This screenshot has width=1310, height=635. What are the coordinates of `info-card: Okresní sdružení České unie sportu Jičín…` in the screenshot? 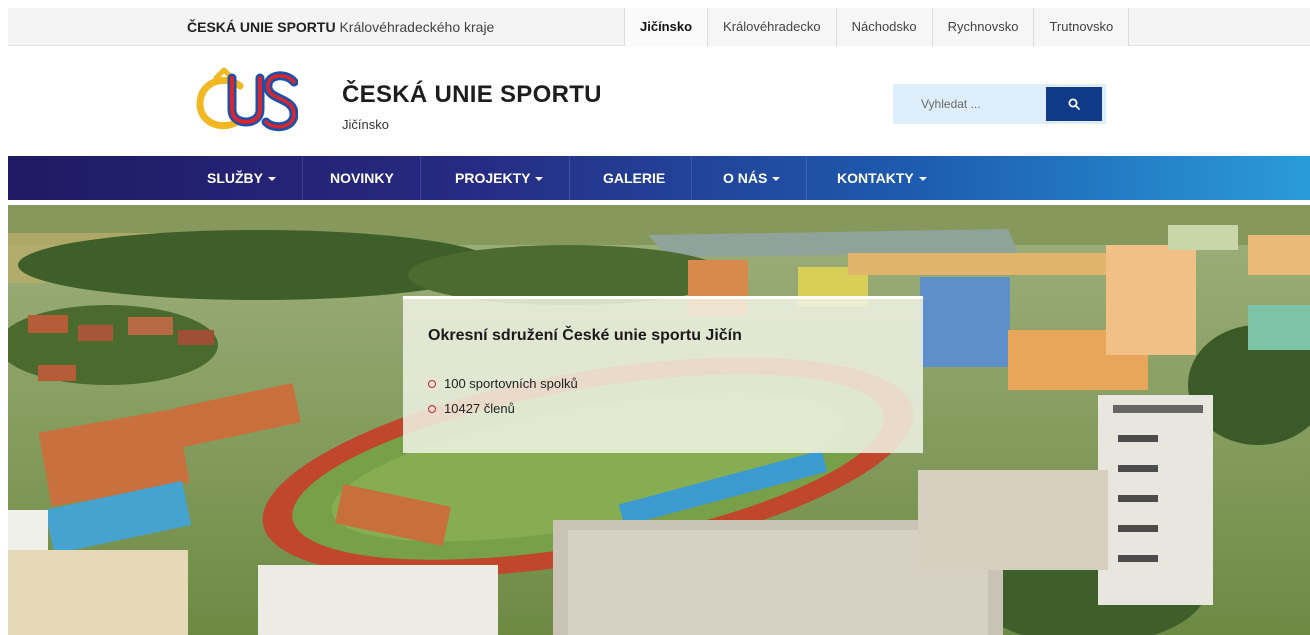 It's located at (663, 374).